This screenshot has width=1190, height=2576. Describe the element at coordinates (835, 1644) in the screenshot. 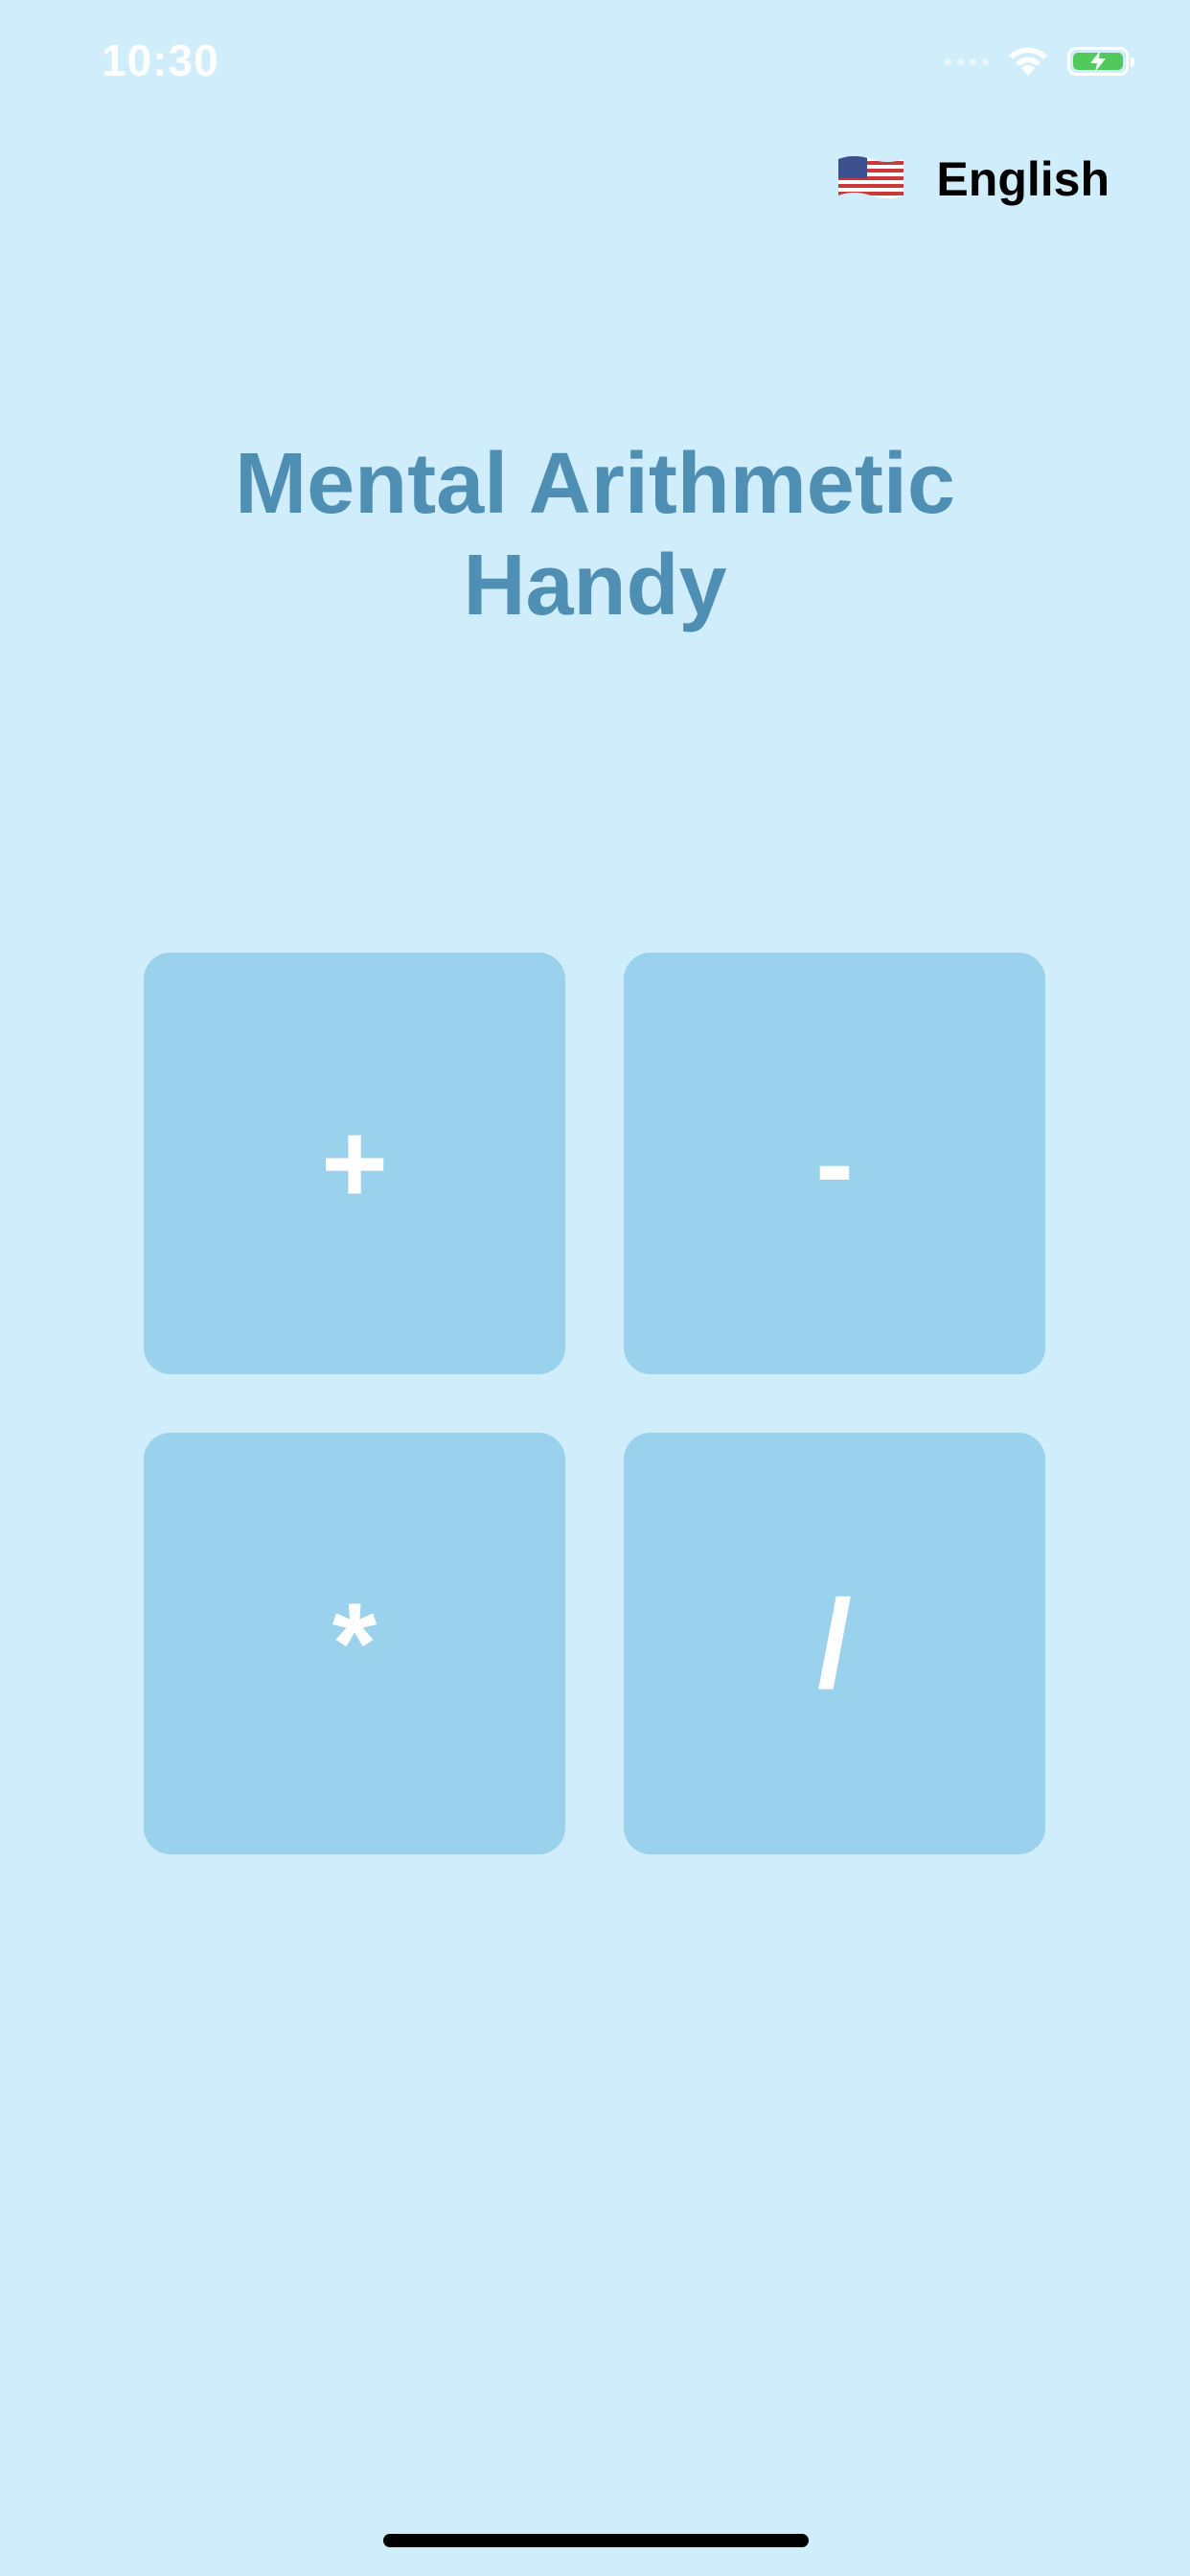

I see `division-button: /` at that location.